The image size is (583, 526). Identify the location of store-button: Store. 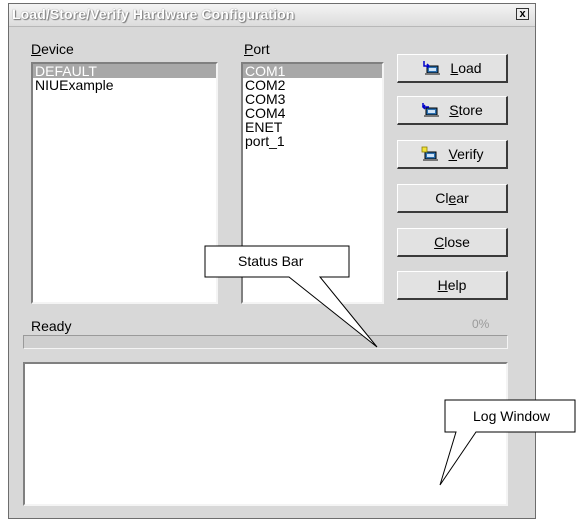
(452, 110).